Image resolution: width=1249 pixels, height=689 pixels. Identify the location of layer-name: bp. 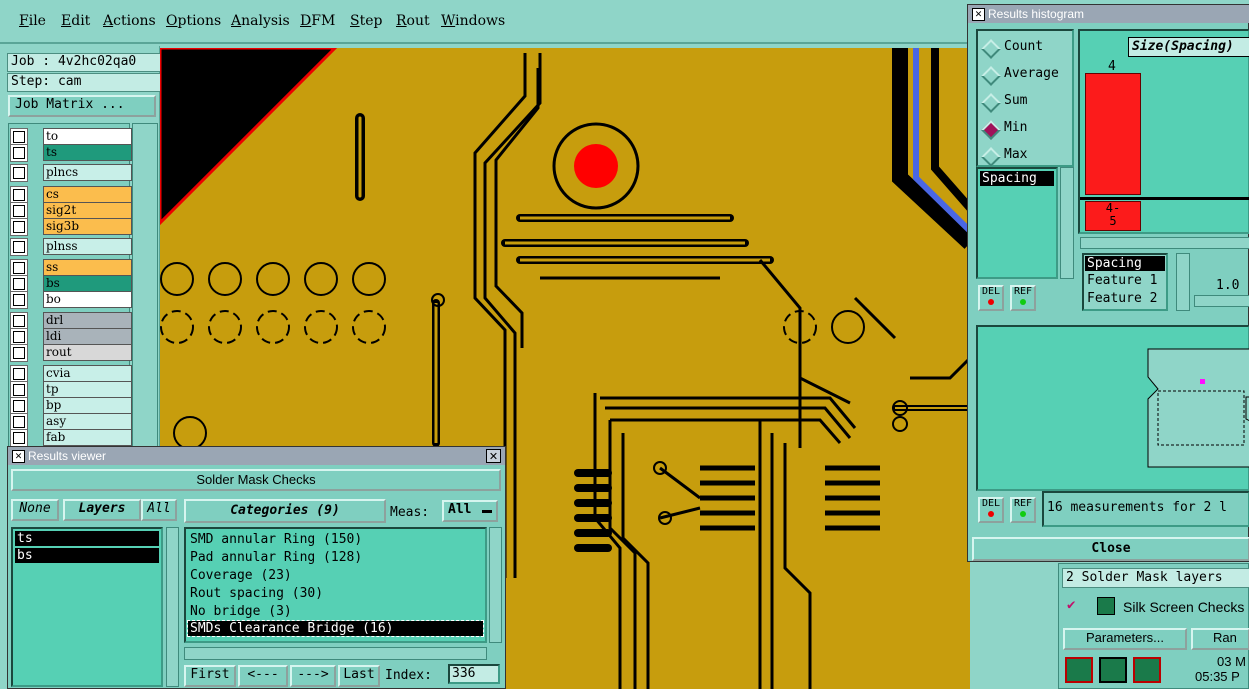
(87, 405).